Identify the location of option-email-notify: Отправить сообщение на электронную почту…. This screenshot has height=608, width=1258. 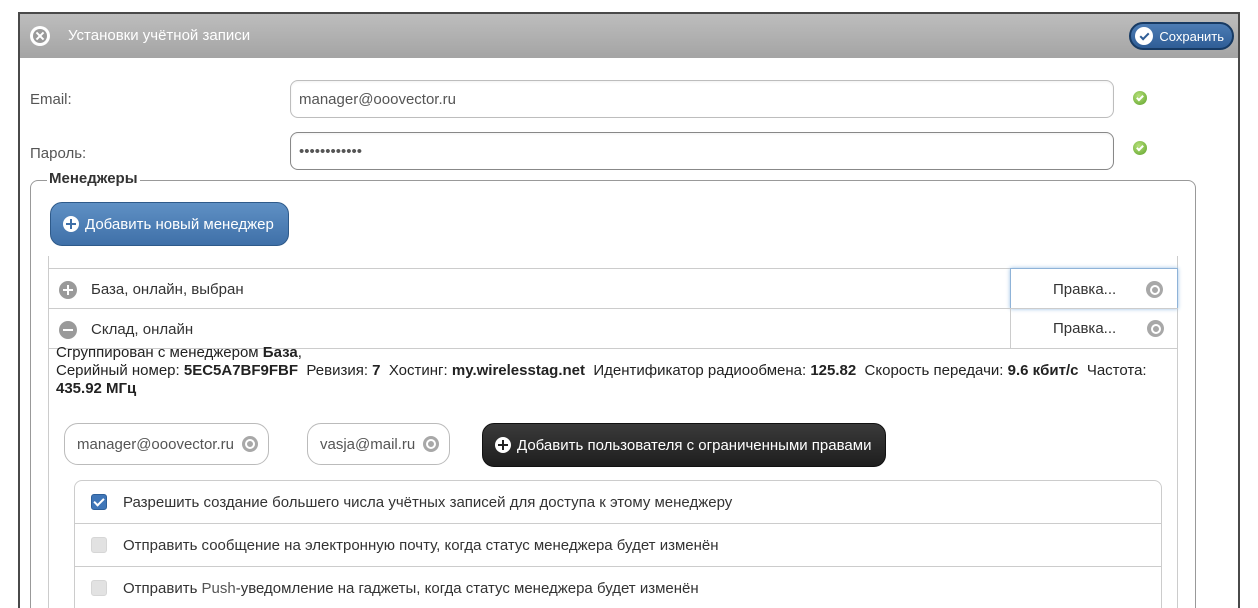
(618, 545).